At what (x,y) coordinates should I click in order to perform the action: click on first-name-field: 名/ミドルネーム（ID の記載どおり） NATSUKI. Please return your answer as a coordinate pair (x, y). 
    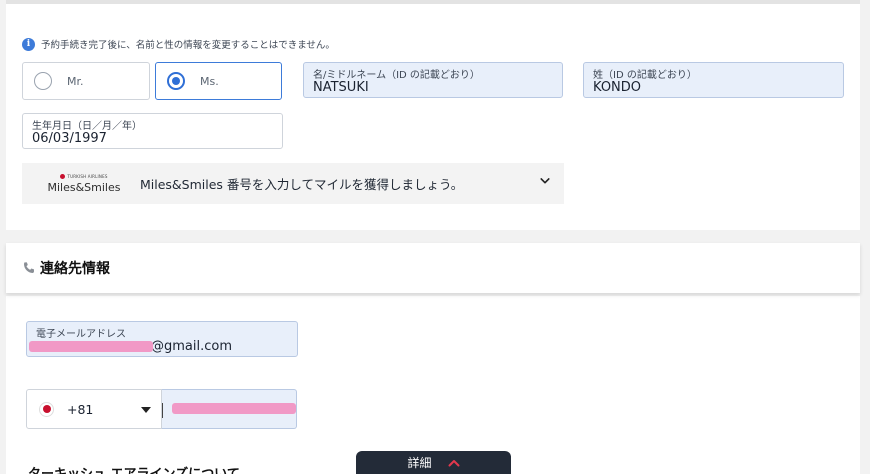
    Looking at the image, I should click on (433, 80).